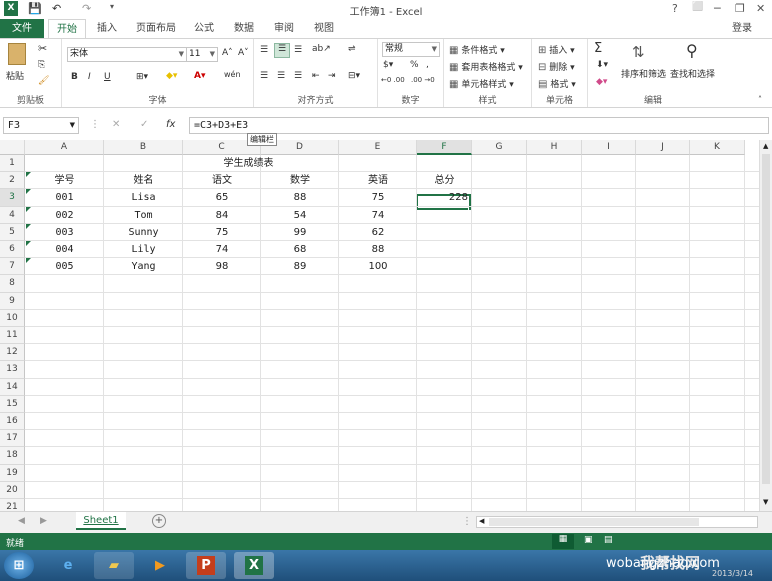 Image resolution: width=772 pixels, height=581 pixels. I want to click on conditional-format-button: ▦ 条件格式 ▾, so click(477, 49).